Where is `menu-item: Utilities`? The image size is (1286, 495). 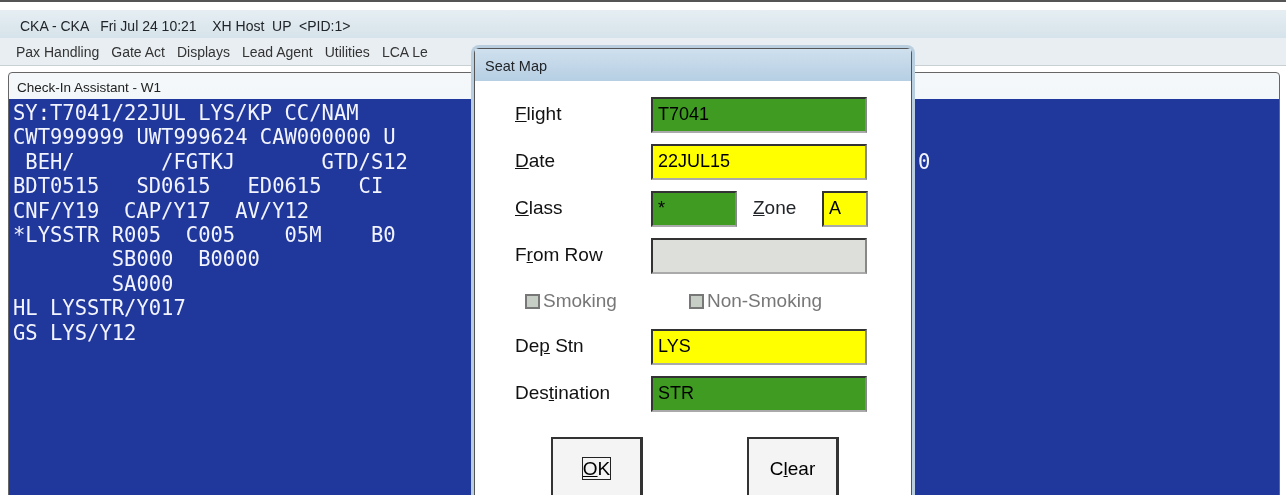
menu-item: Utilities is located at coordinates (347, 51).